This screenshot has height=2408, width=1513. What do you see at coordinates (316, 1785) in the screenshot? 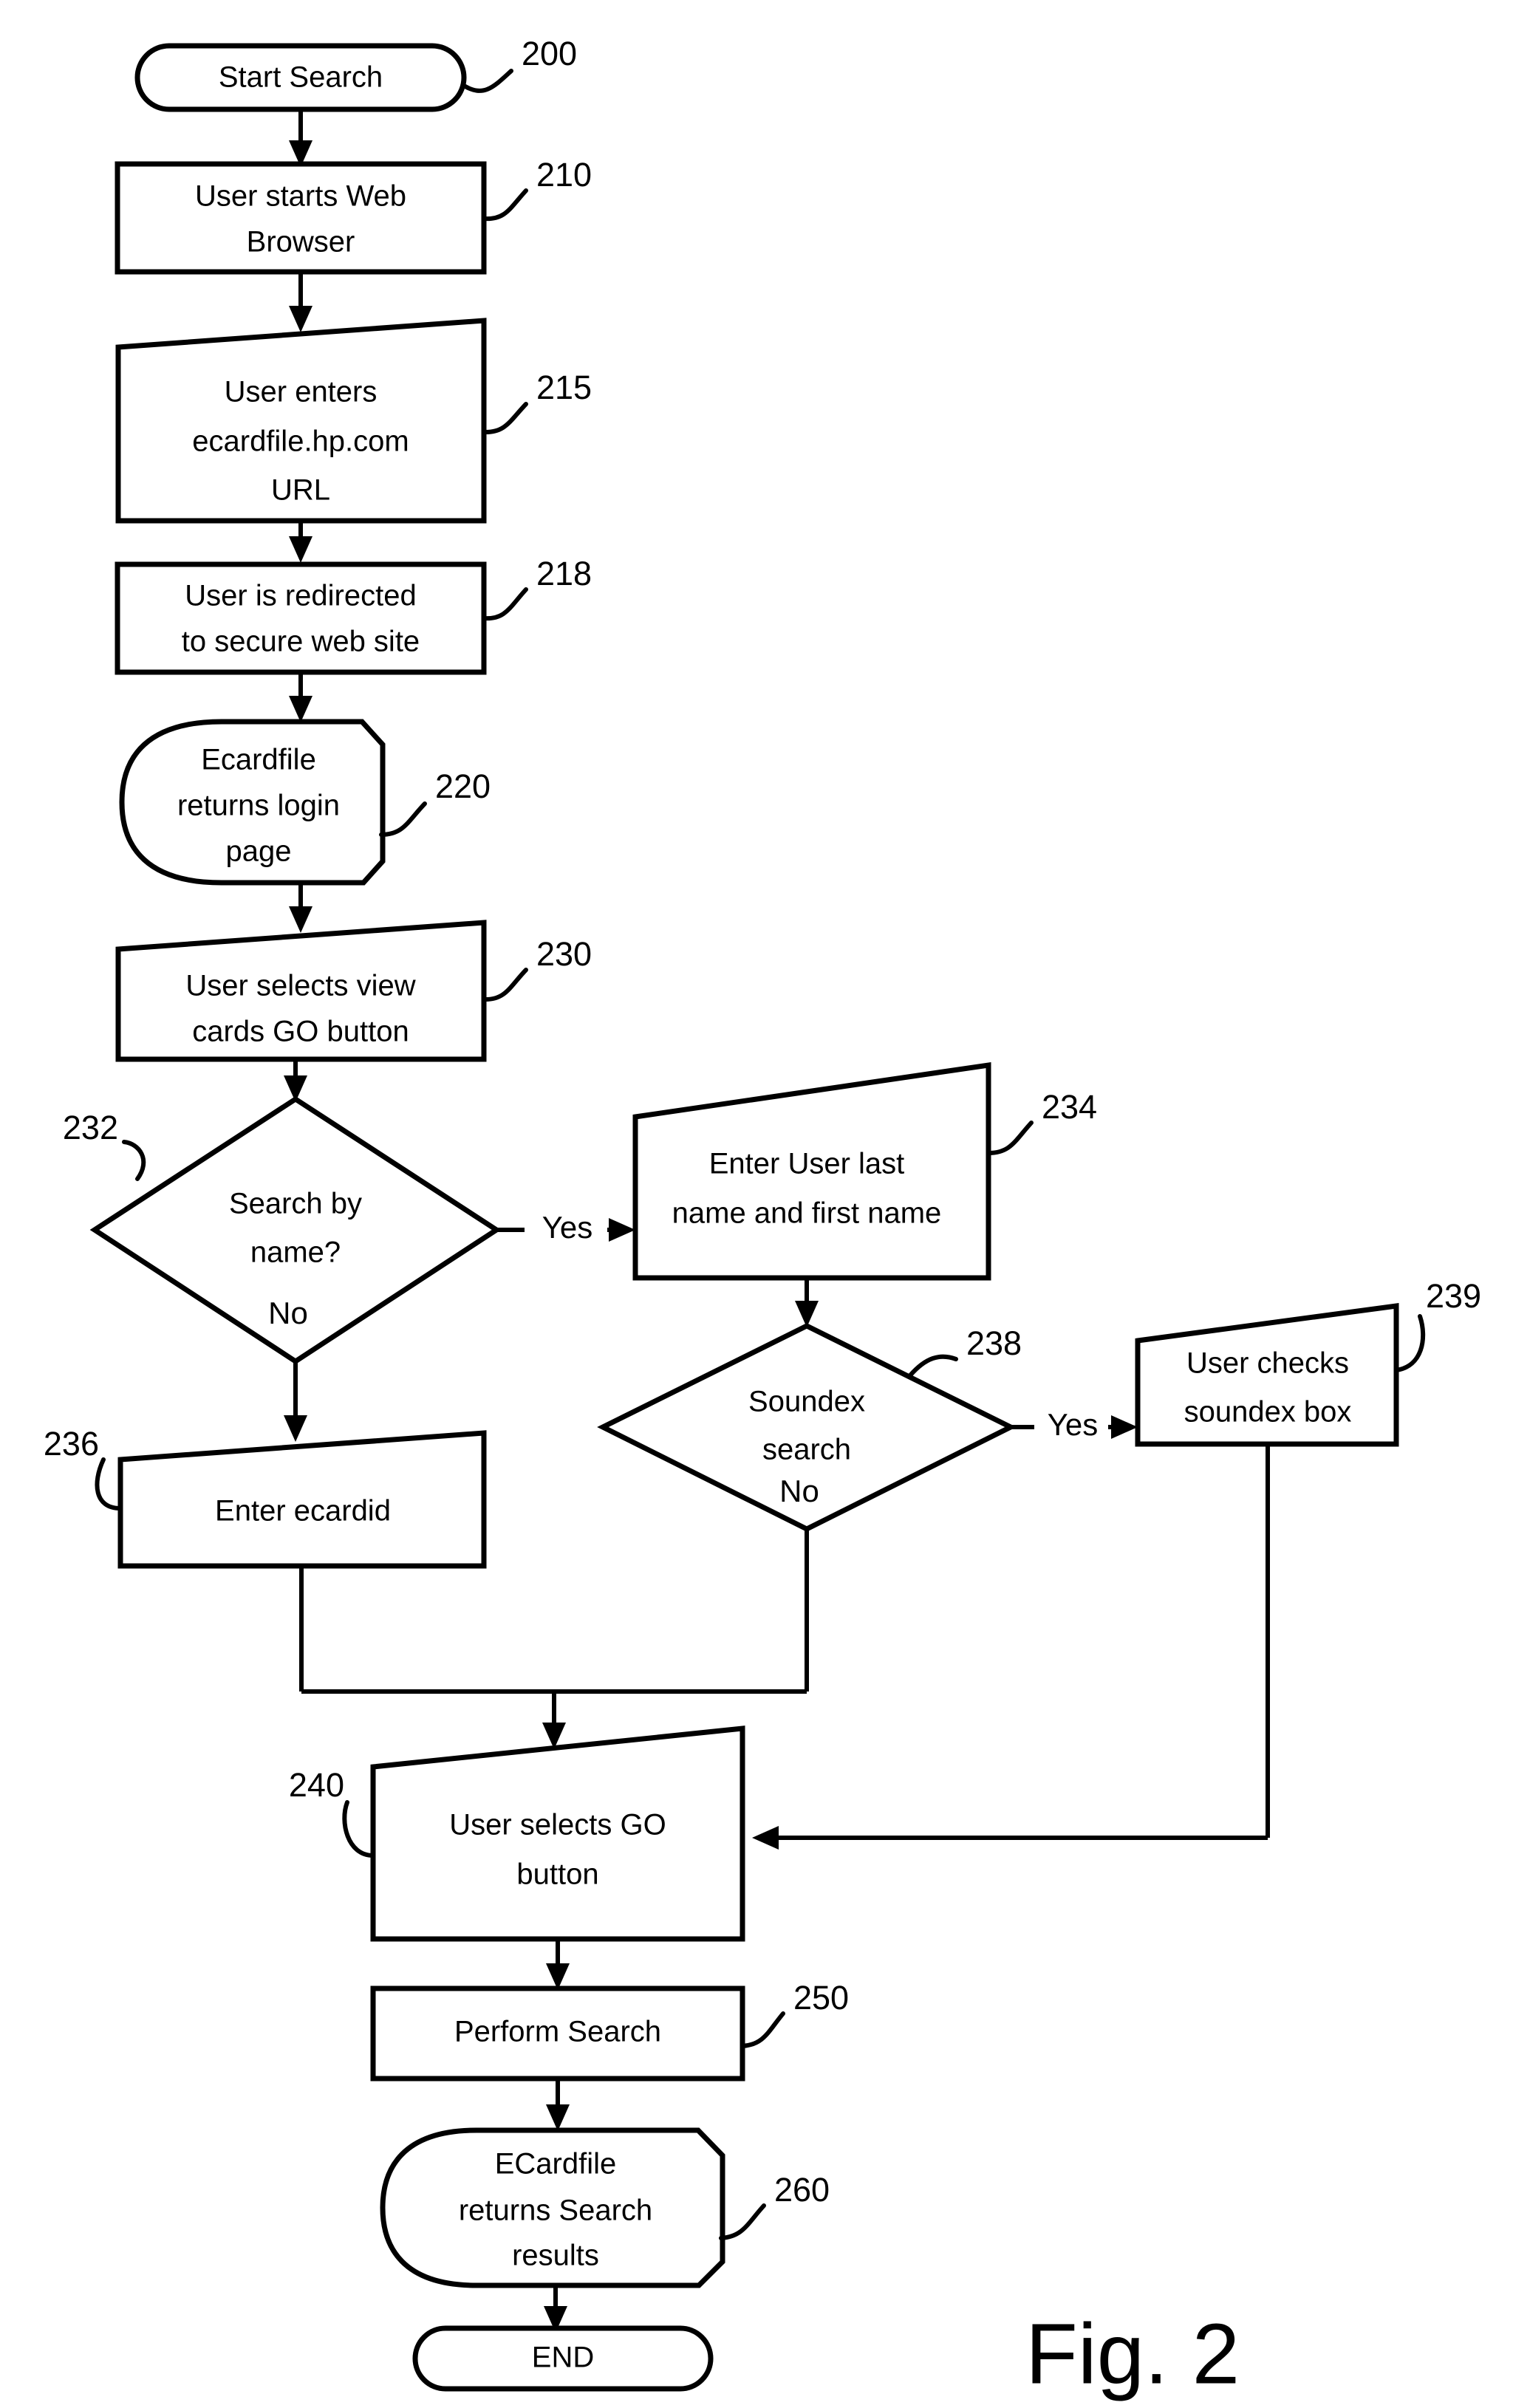
I see `ref-number-240: 240` at bounding box center [316, 1785].